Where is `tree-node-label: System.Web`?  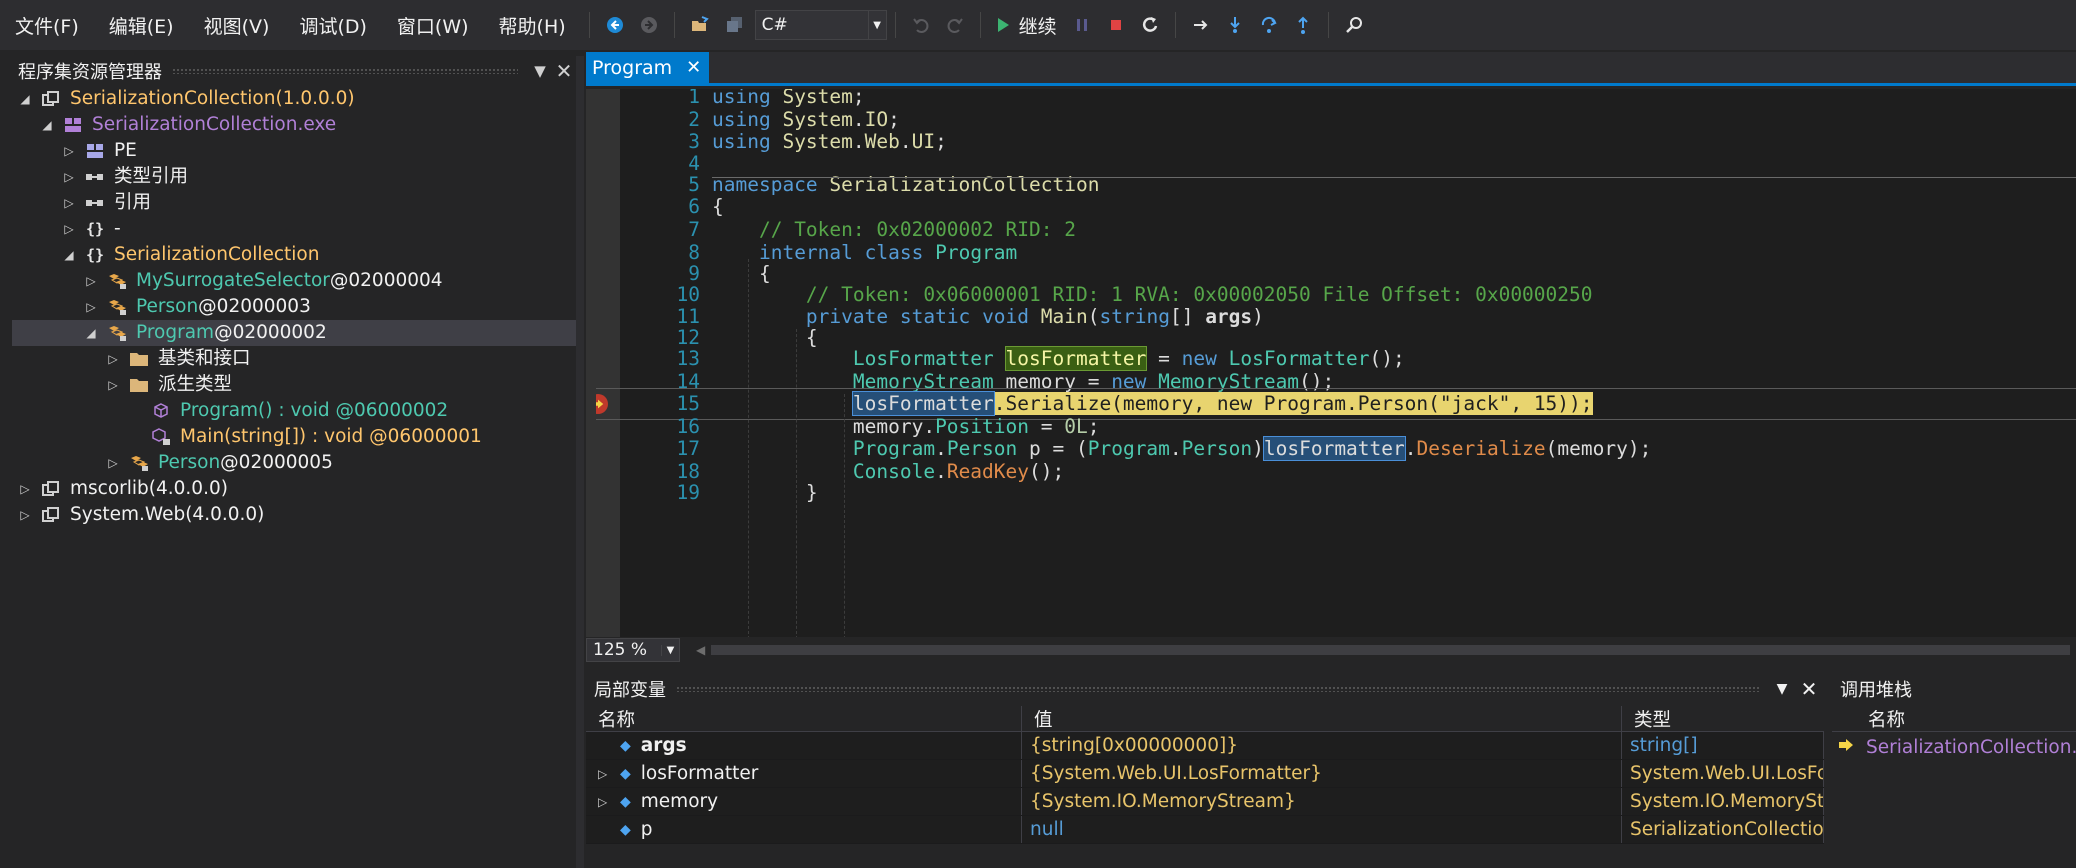 tree-node-label: System.Web is located at coordinates (128, 514).